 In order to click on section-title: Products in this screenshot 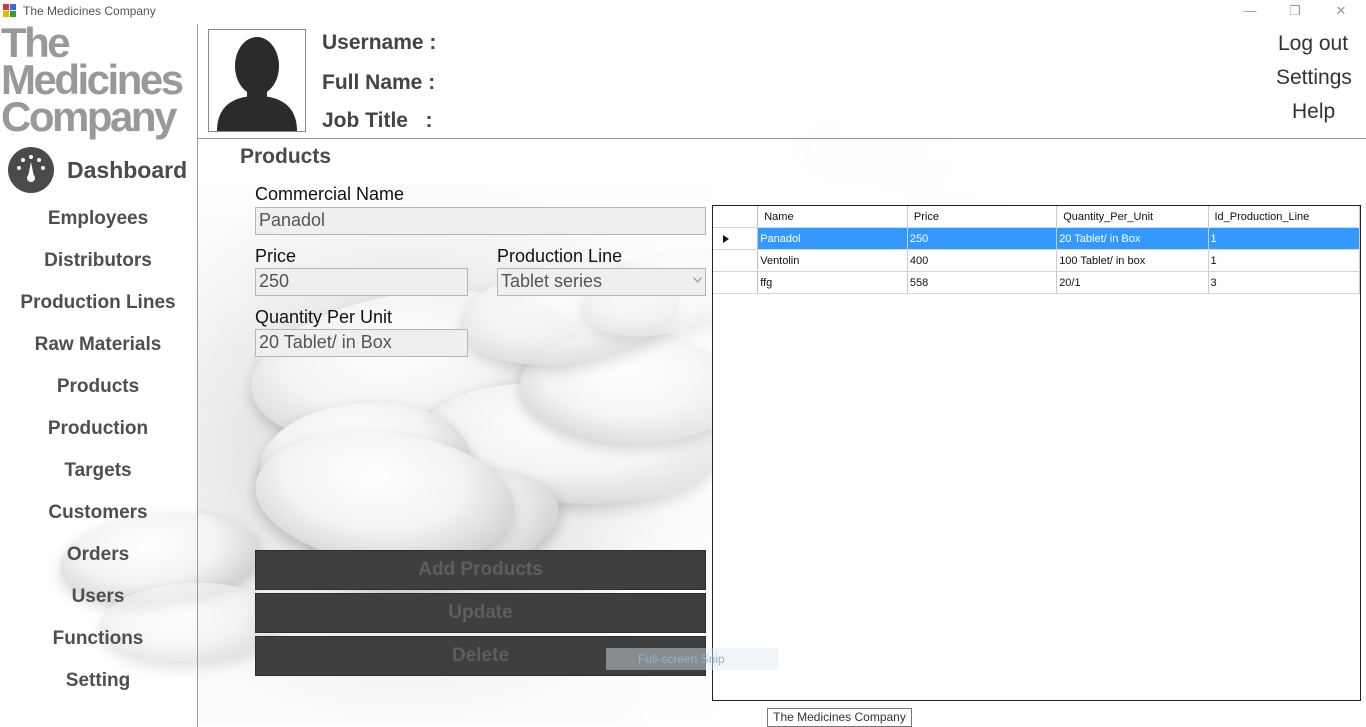, I will do `click(286, 156)`.